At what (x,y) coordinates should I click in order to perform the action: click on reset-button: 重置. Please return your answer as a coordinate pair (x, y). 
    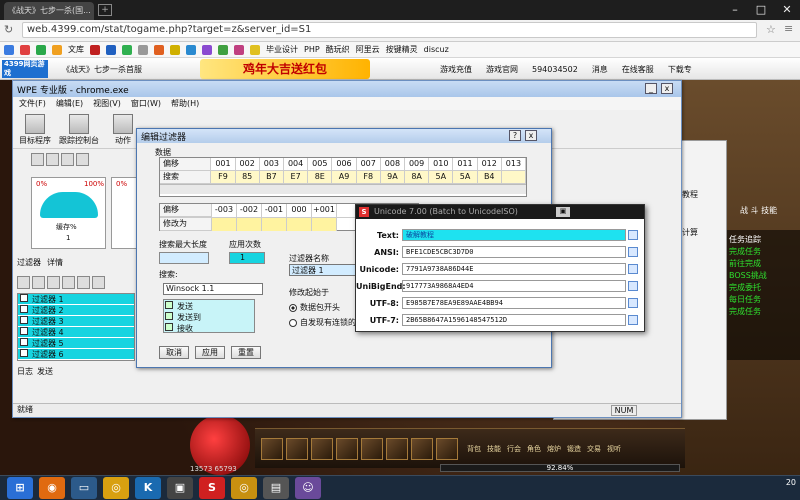
    Looking at the image, I should click on (246, 352).